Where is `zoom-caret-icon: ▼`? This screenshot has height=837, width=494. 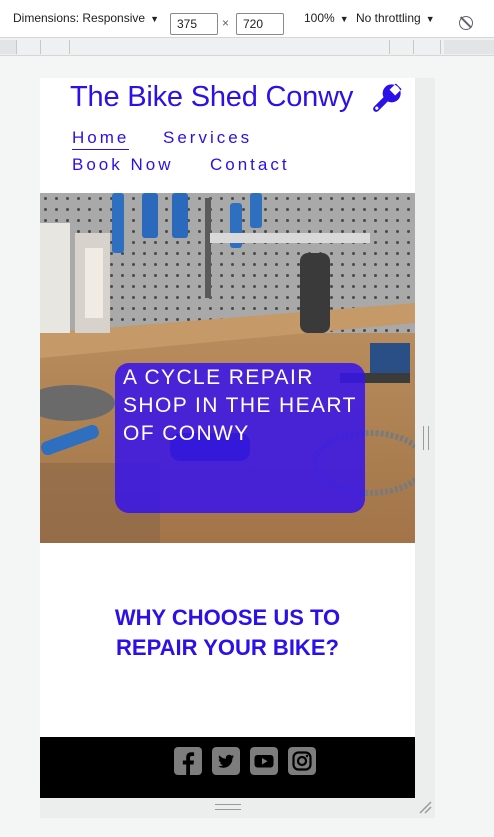
zoom-caret-icon: ▼ is located at coordinates (344, 19).